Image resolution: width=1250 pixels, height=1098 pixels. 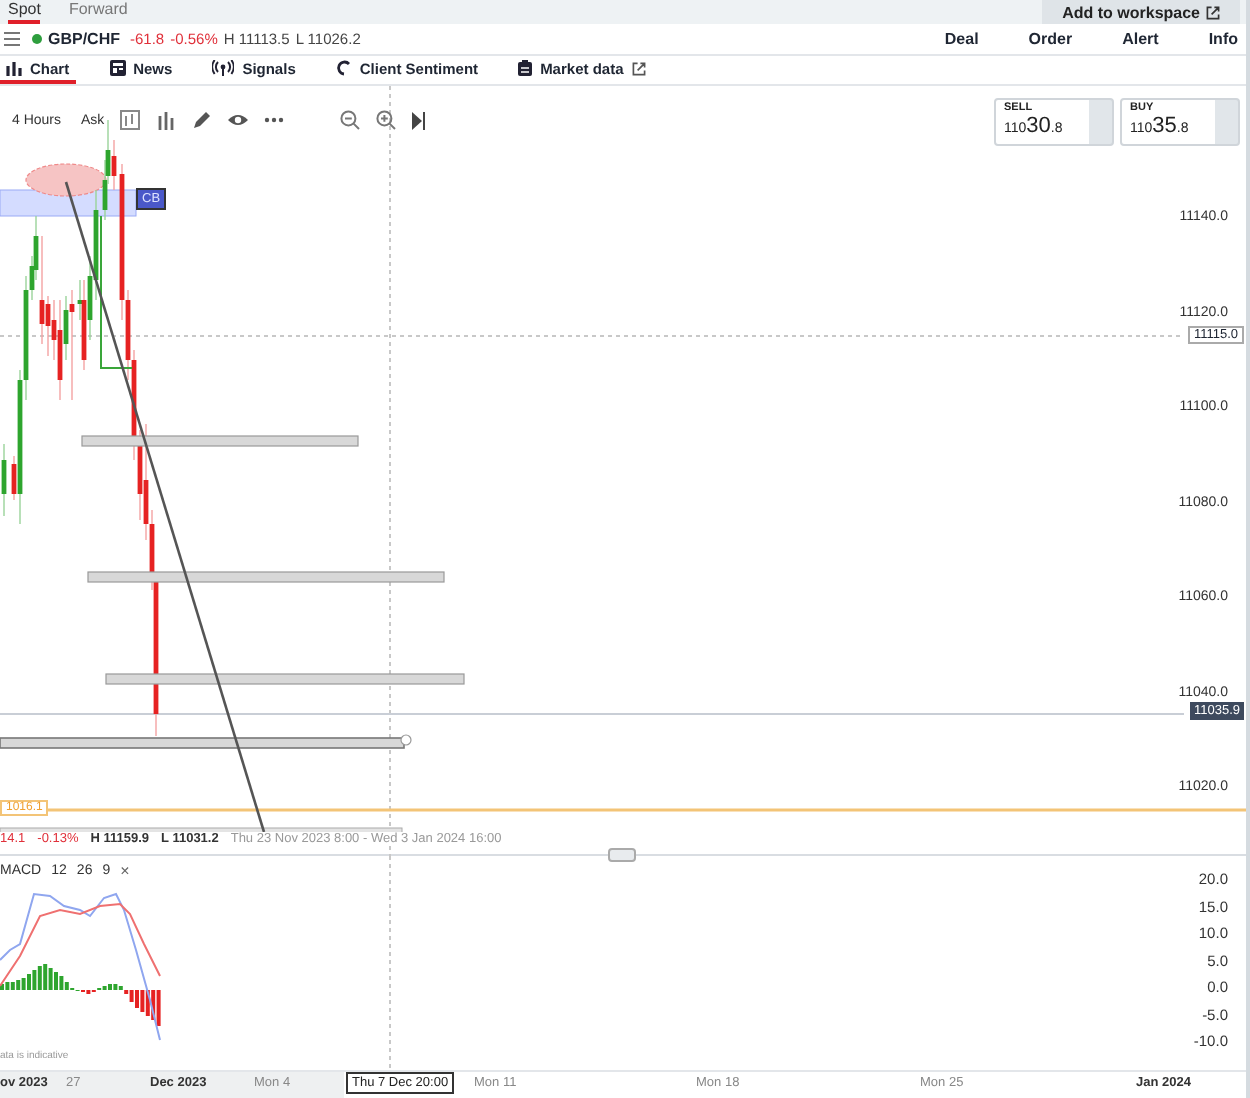 I want to click on candle, so click(x=4, y=480).